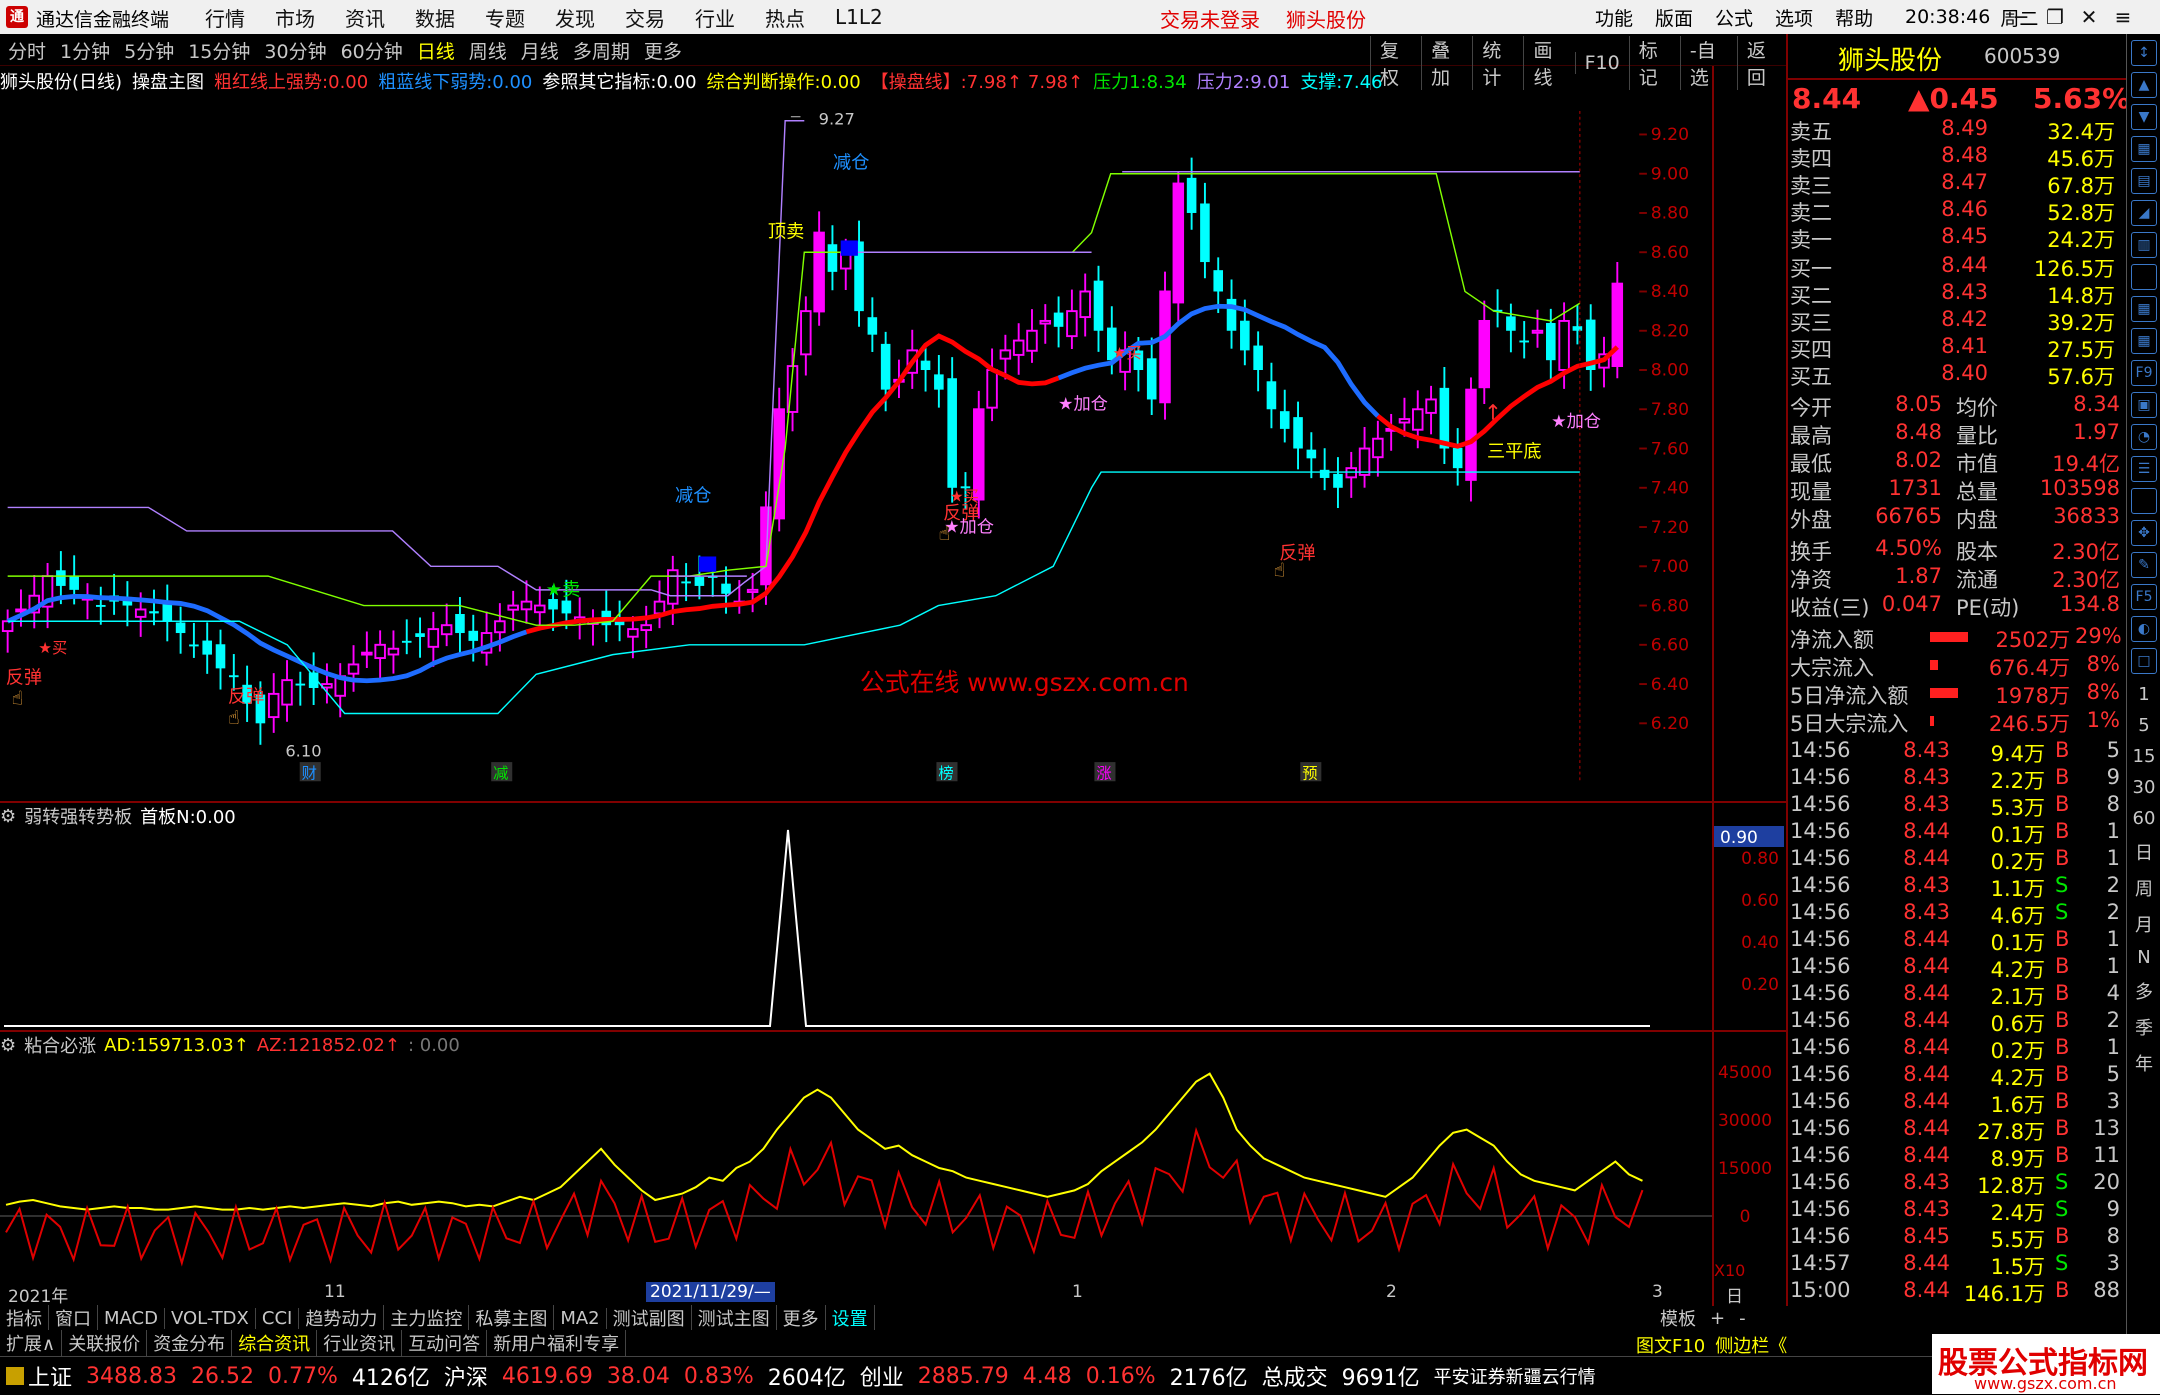  Describe the element at coordinates (1674, 17) in the screenshot. I see `right-menu-1: 版面` at that location.